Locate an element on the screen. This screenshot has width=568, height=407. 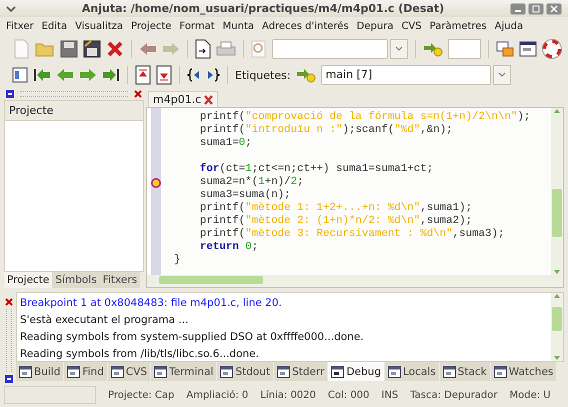
output-tab: Debug is located at coordinates (356, 371).